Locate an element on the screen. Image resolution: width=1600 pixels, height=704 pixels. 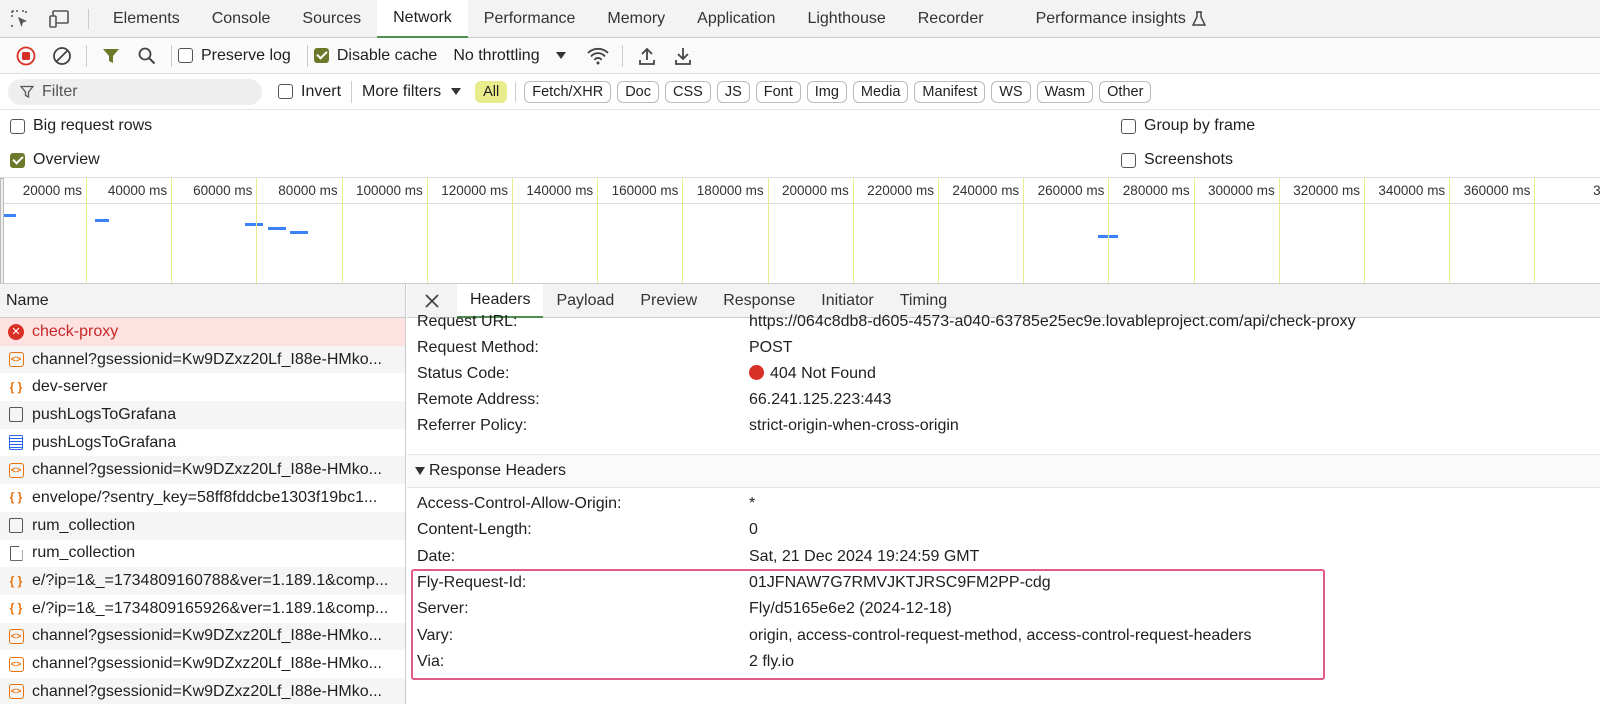
invert-checkbox: Invert is located at coordinates (309, 92).